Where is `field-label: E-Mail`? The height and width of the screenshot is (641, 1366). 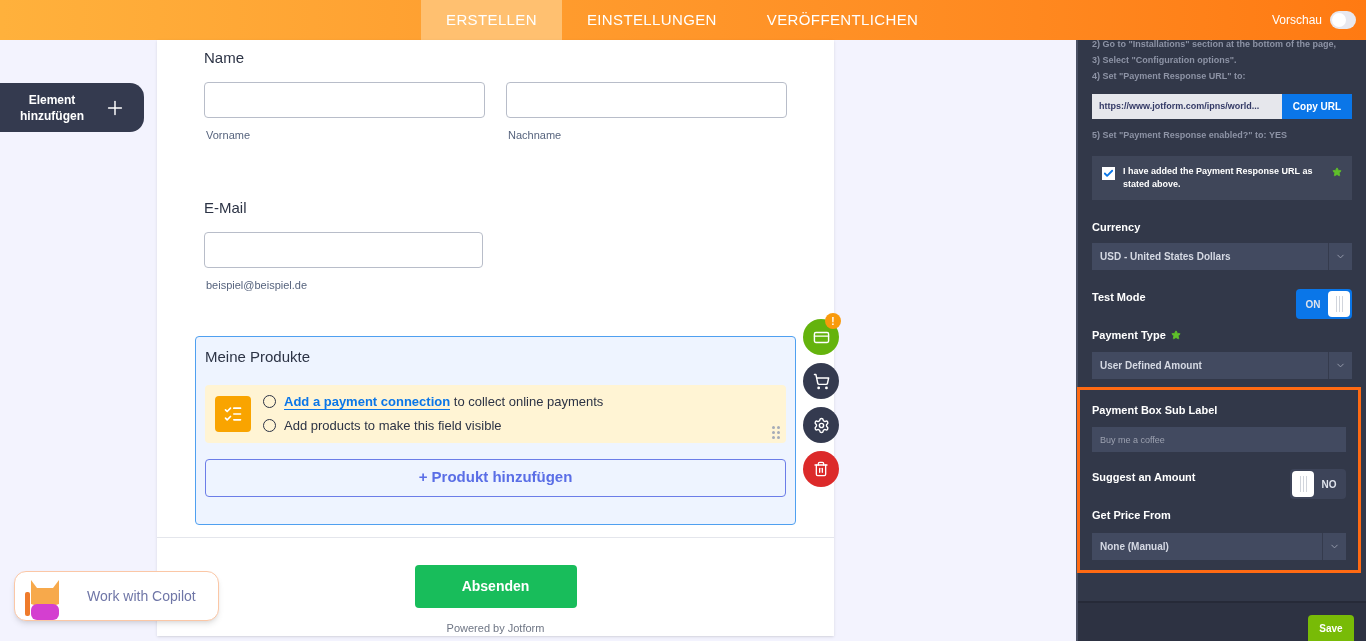
field-label: E-Mail is located at coordinates (226, 208).